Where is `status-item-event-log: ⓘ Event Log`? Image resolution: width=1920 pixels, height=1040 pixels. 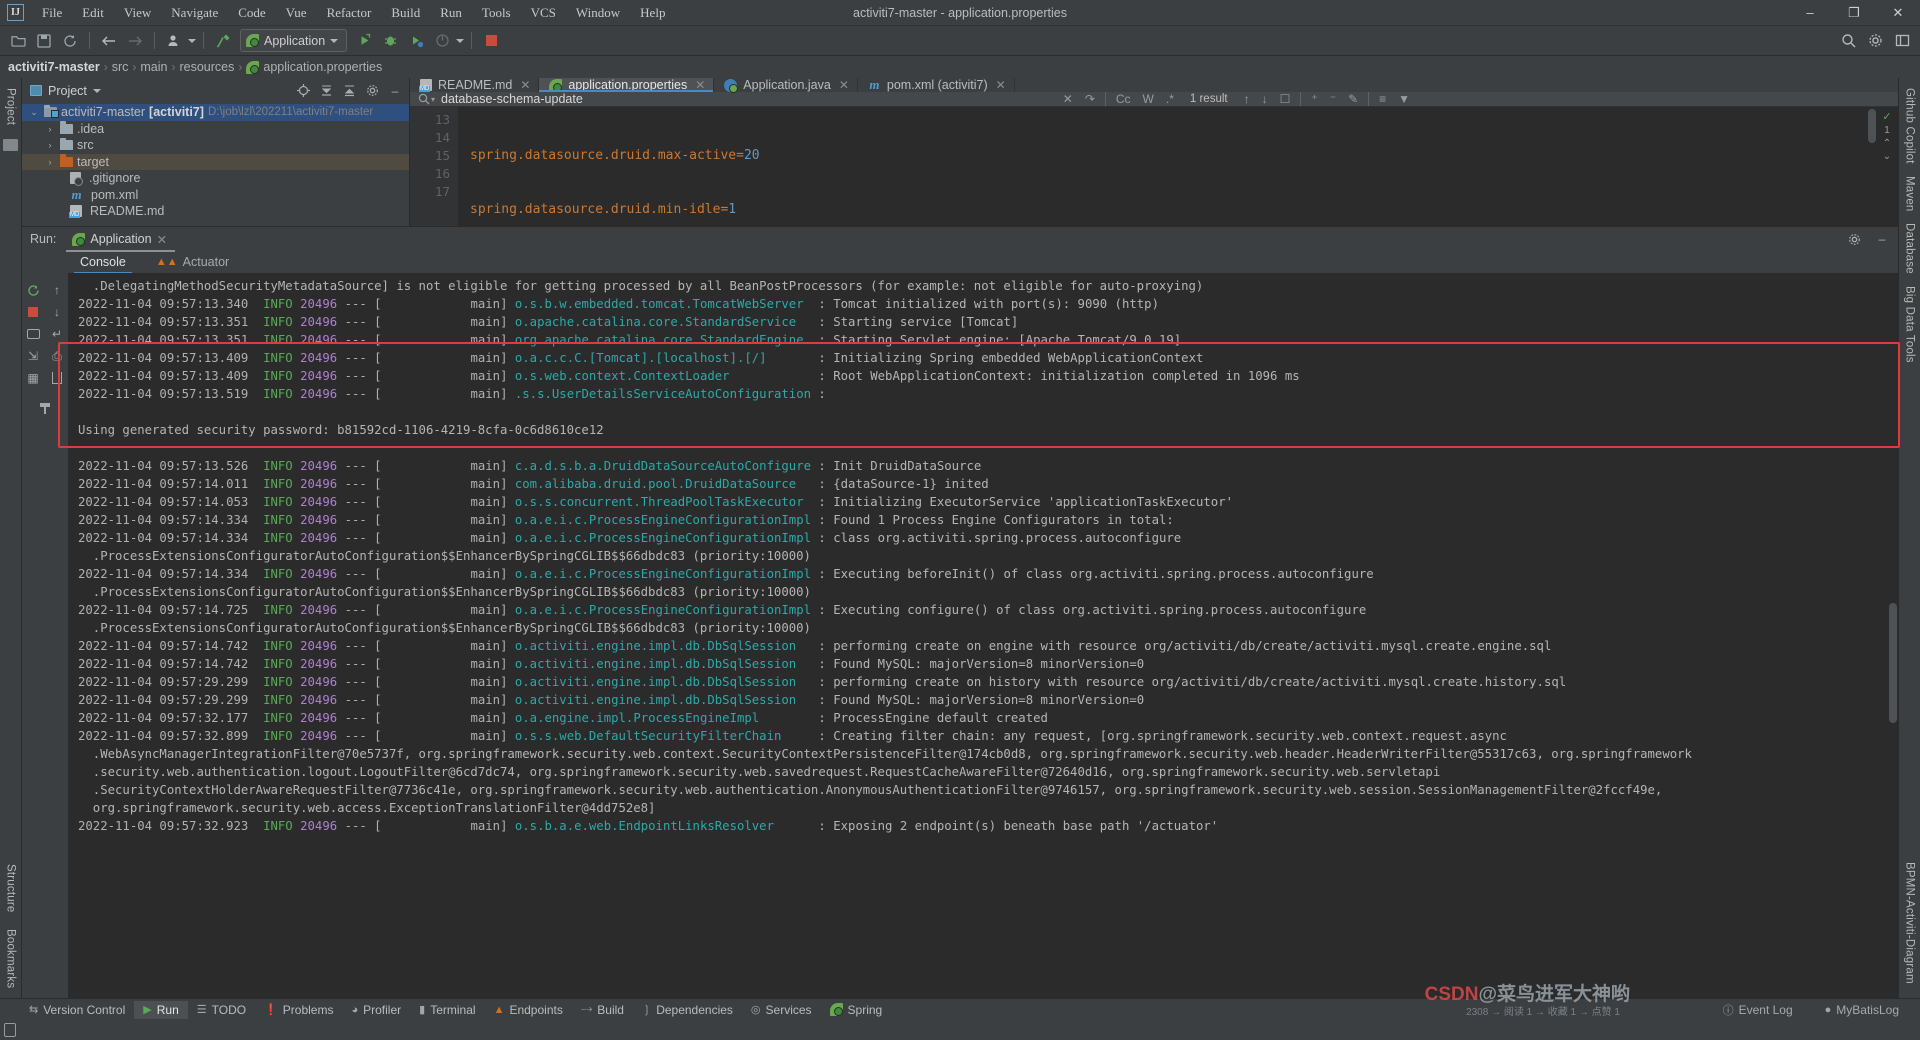
status-item-event-log: ⓘ Event Log is located at coordinates (1758, 1010).